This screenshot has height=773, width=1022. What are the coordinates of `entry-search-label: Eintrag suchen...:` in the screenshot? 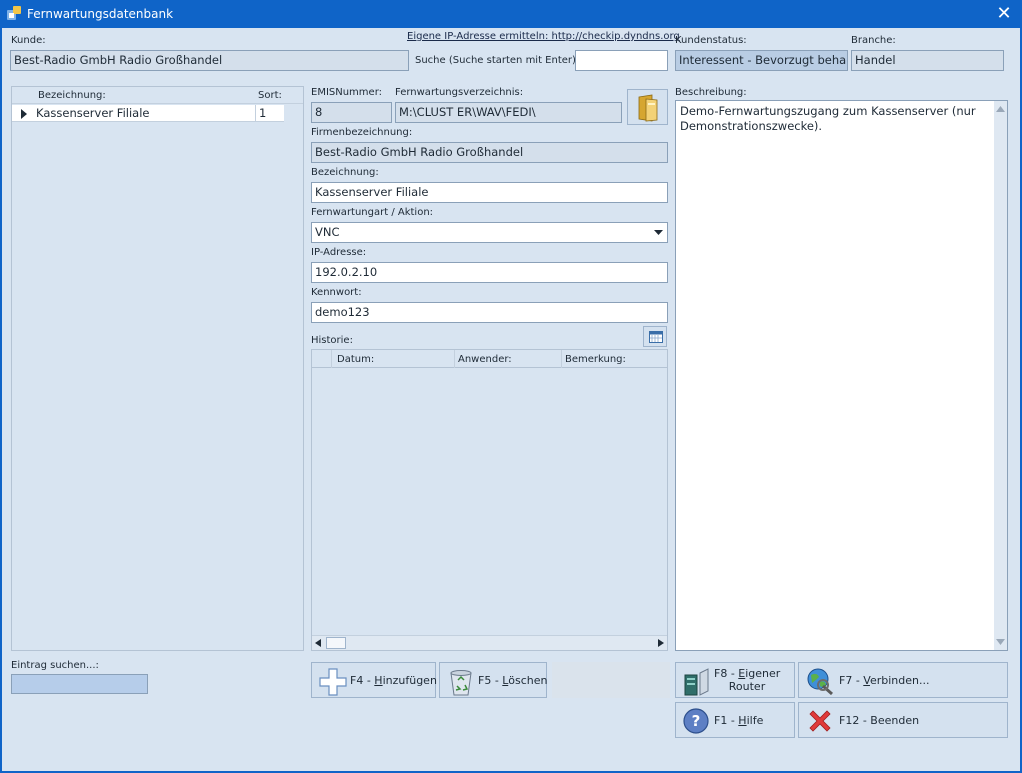 It's located at (55, 665).